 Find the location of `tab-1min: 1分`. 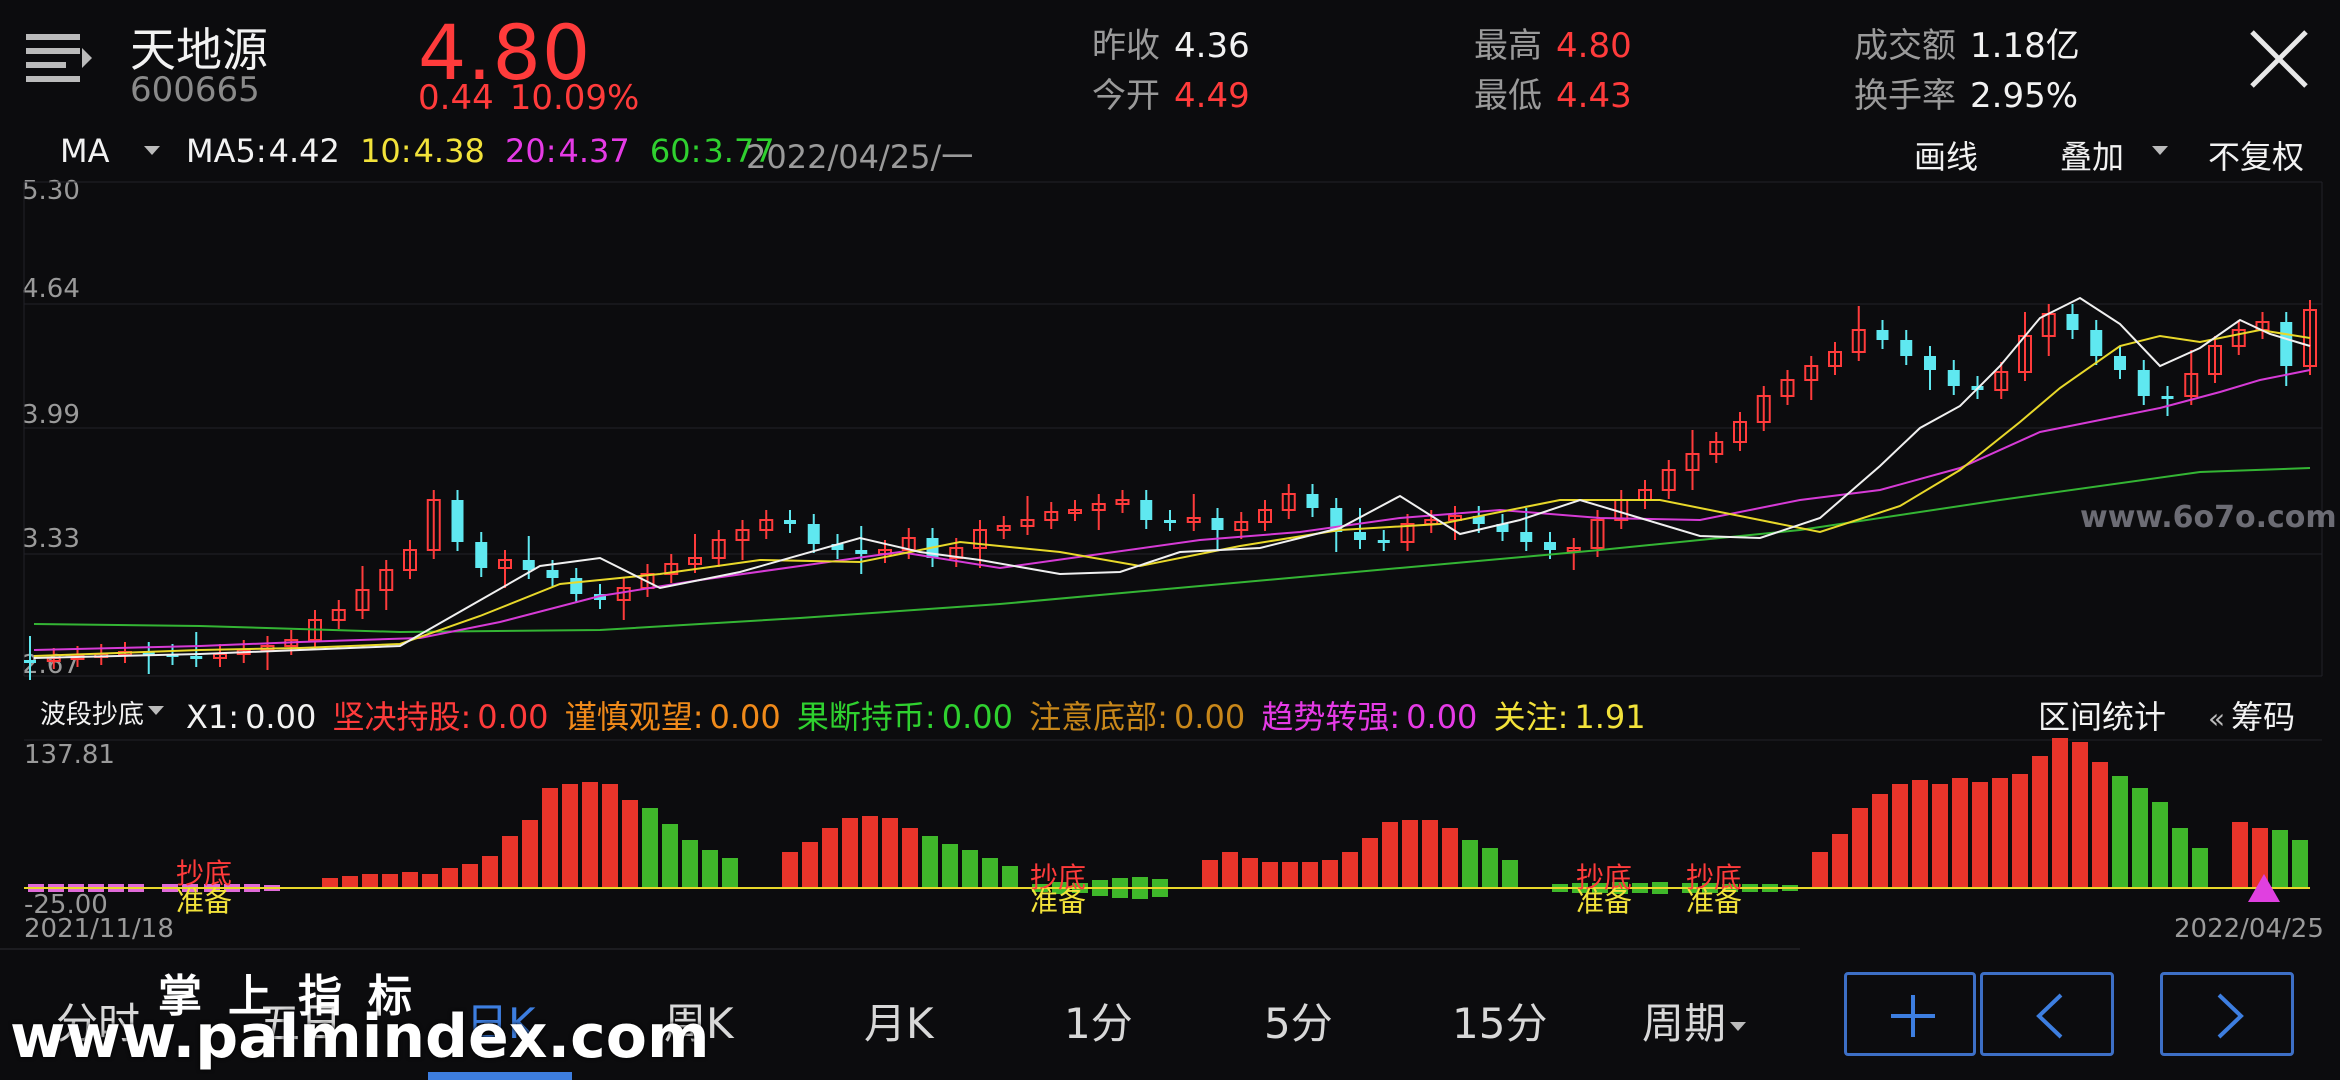

tab-1min: 1分 is located at coordinates (1098, 1020).